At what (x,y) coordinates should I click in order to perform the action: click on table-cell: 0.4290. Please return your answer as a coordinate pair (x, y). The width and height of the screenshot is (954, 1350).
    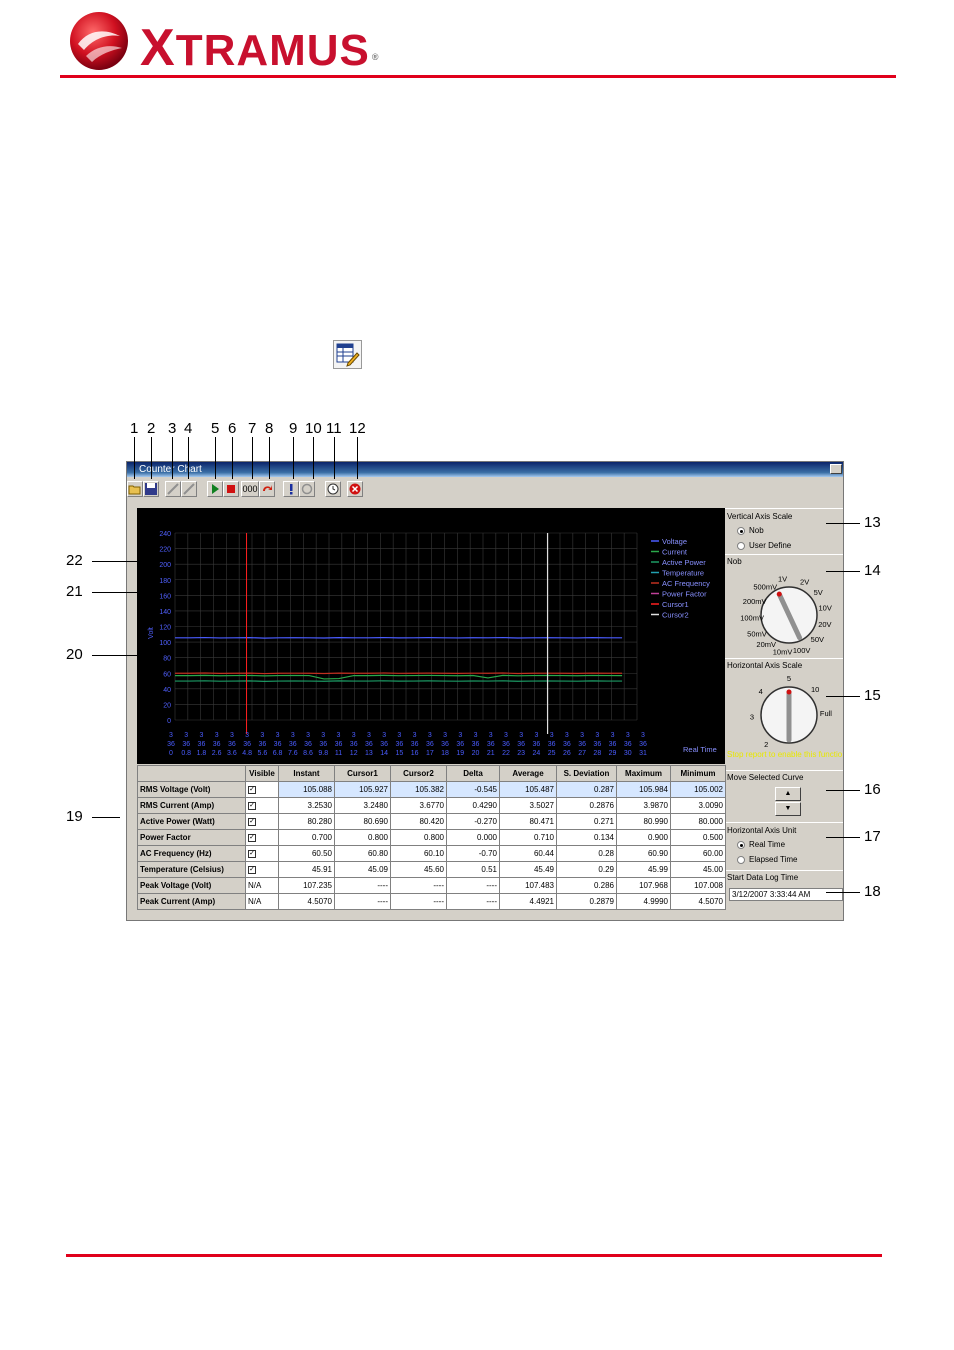
    Looking at the image, I should click on (473, 805).